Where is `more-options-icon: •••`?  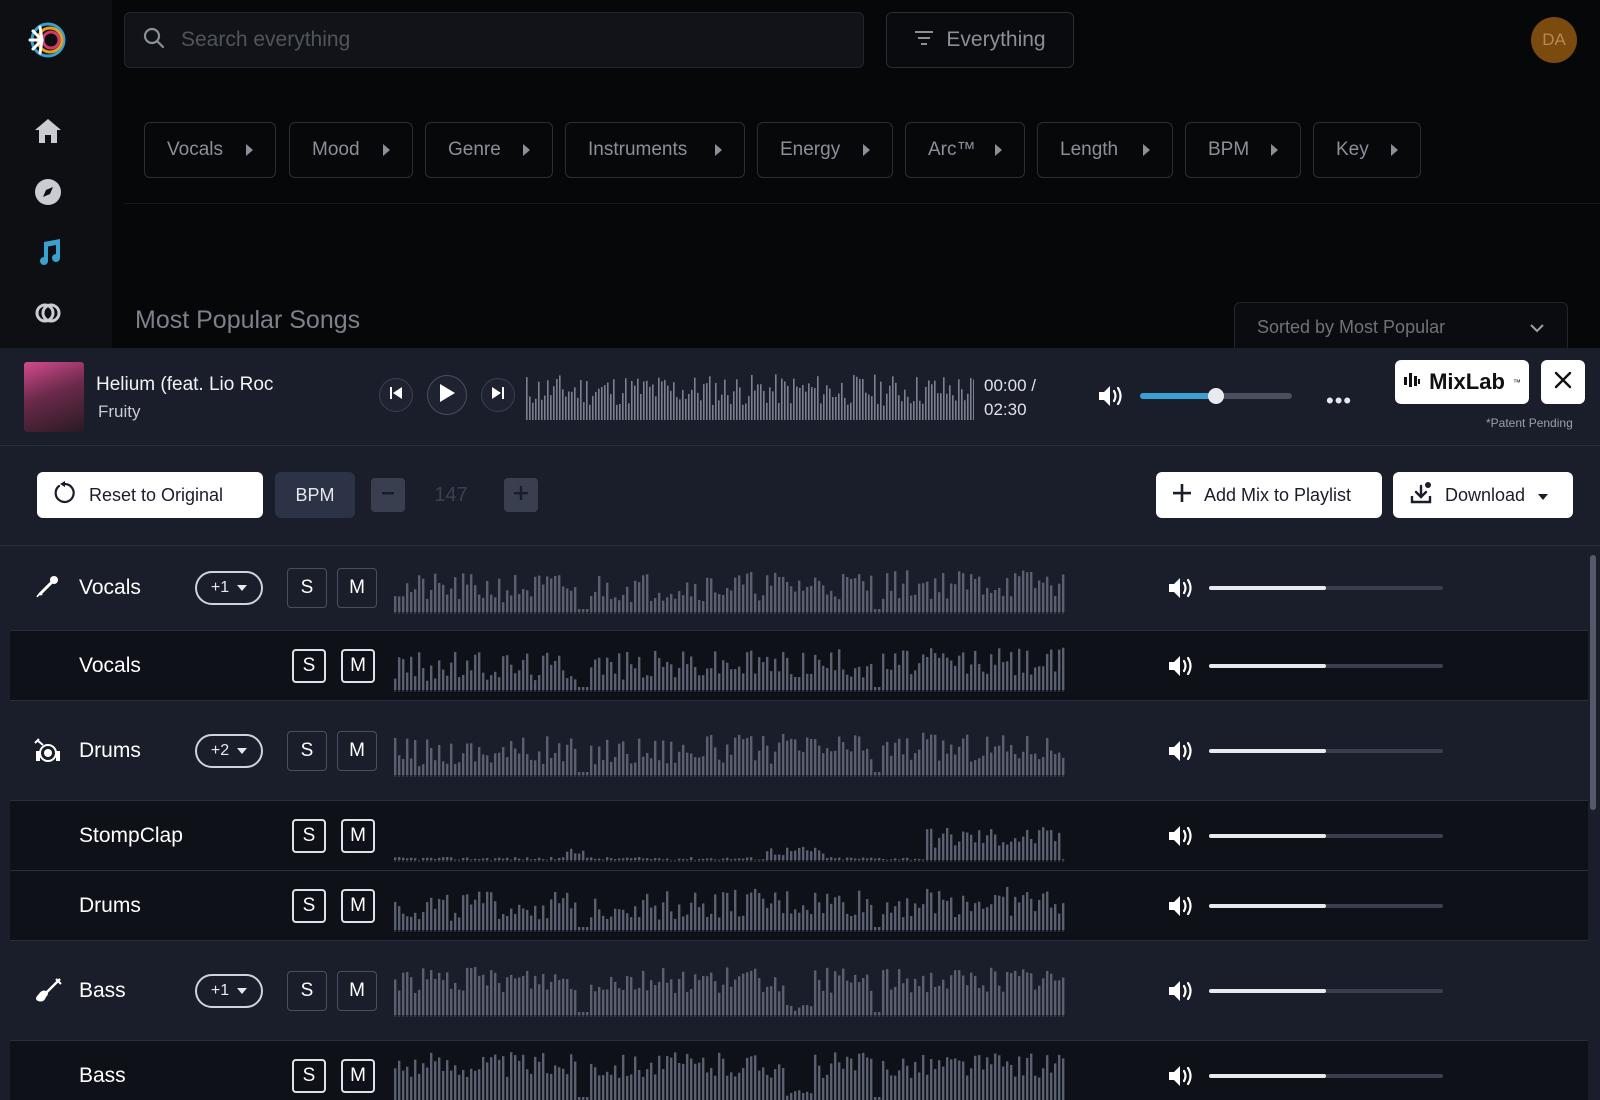
more-options-icon: ••• is located at coordinates (1339, 401).